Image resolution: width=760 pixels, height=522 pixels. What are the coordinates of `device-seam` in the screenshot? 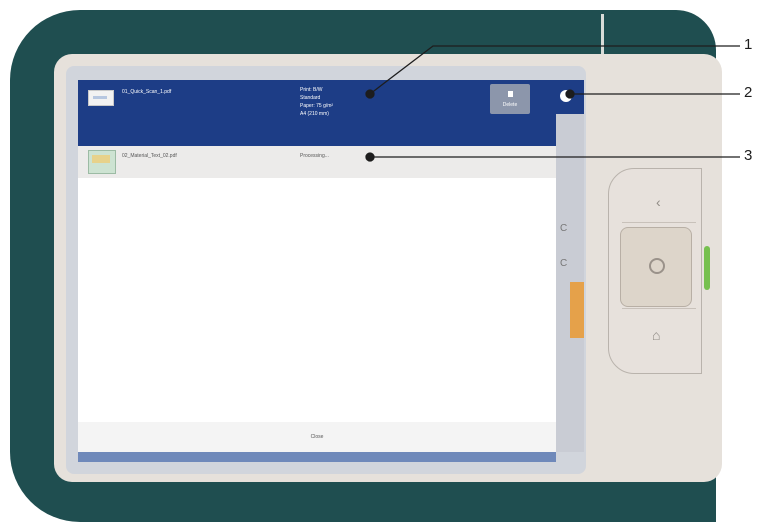 It's located at (602, 34).